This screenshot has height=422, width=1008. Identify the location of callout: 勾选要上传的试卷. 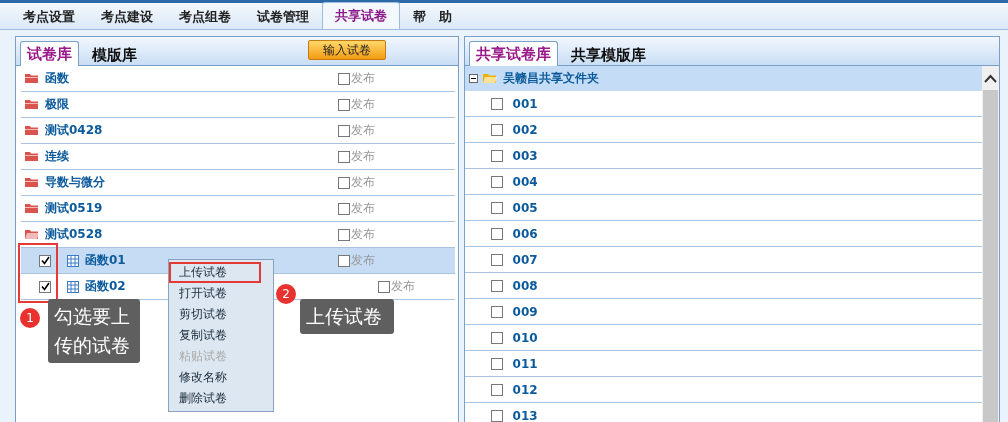
(94, 331).